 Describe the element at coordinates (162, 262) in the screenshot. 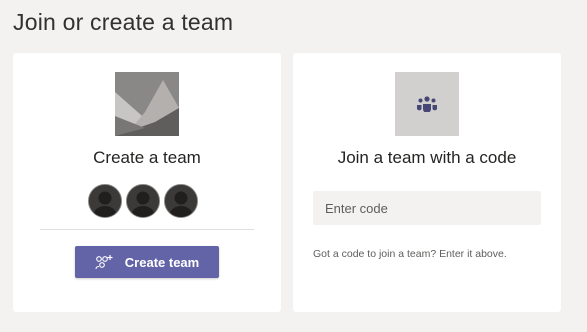

I see `create-team-button-label: Create team` at that location.